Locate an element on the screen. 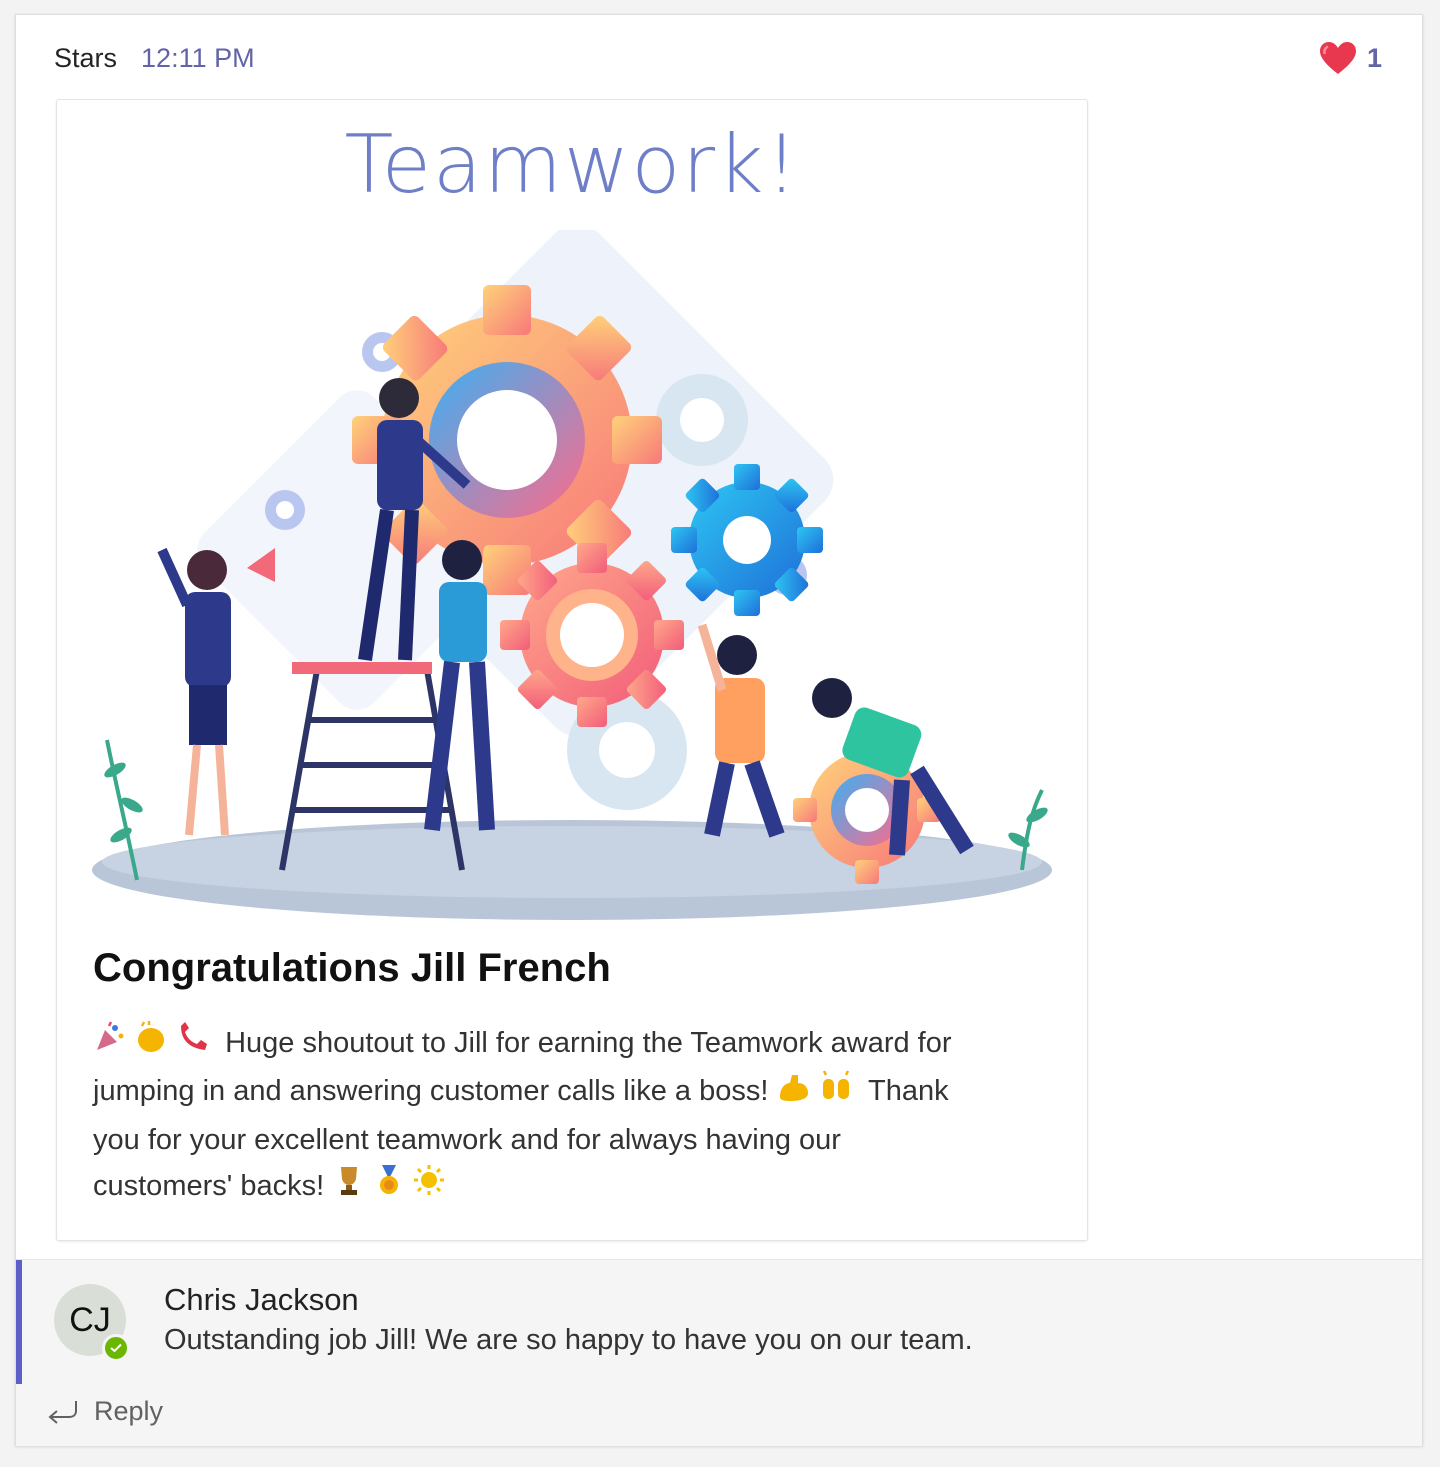 This screenshot has height=1467, width=1440. flexed-biceps-icon is located at coordinates (794, 1093).